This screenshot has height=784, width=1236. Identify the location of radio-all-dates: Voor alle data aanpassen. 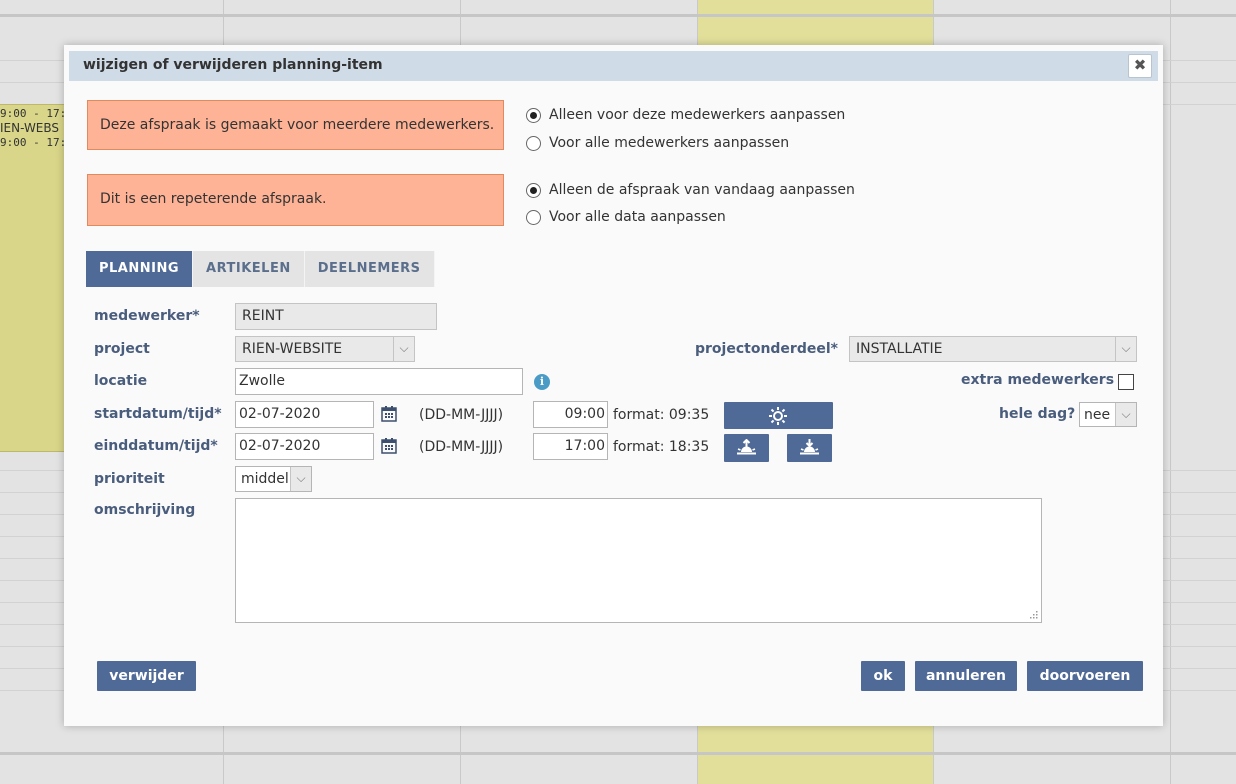
(626, 217).